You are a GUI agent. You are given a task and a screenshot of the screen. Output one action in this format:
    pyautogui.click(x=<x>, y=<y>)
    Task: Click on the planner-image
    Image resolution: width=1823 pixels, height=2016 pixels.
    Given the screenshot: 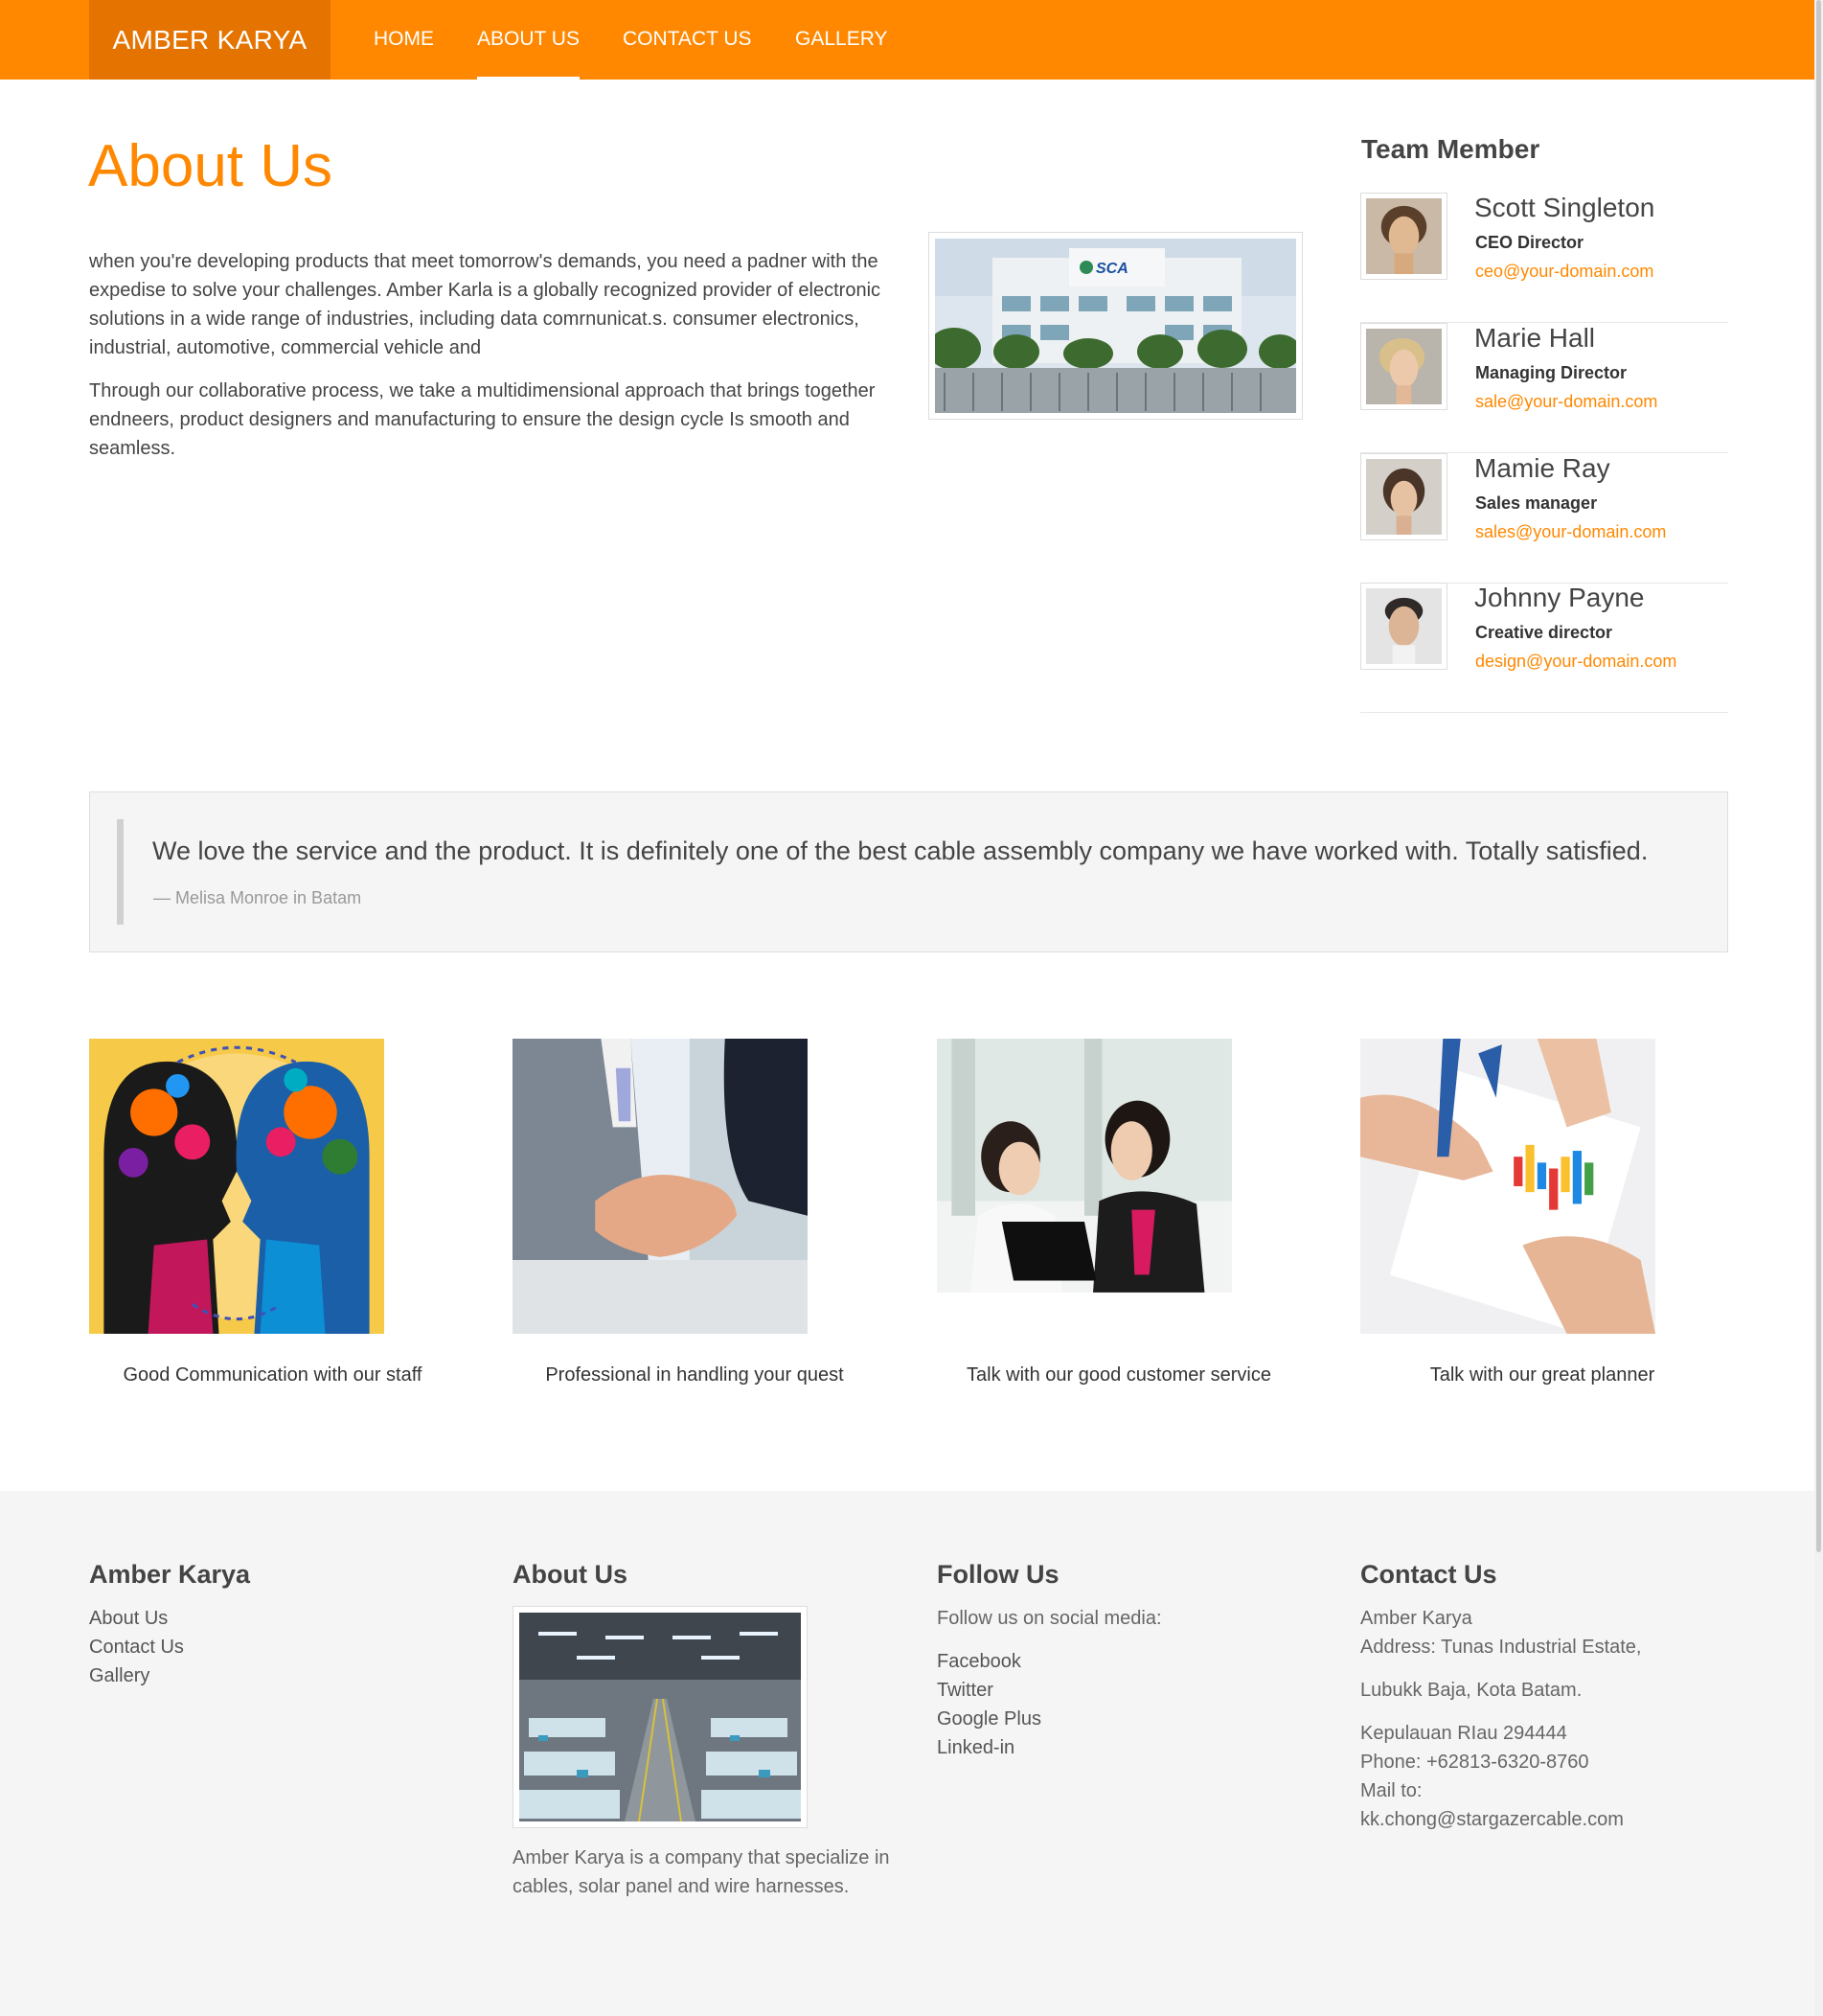 What is the action you would take?
    pyautogui.click(x=1508, y=1186)
    